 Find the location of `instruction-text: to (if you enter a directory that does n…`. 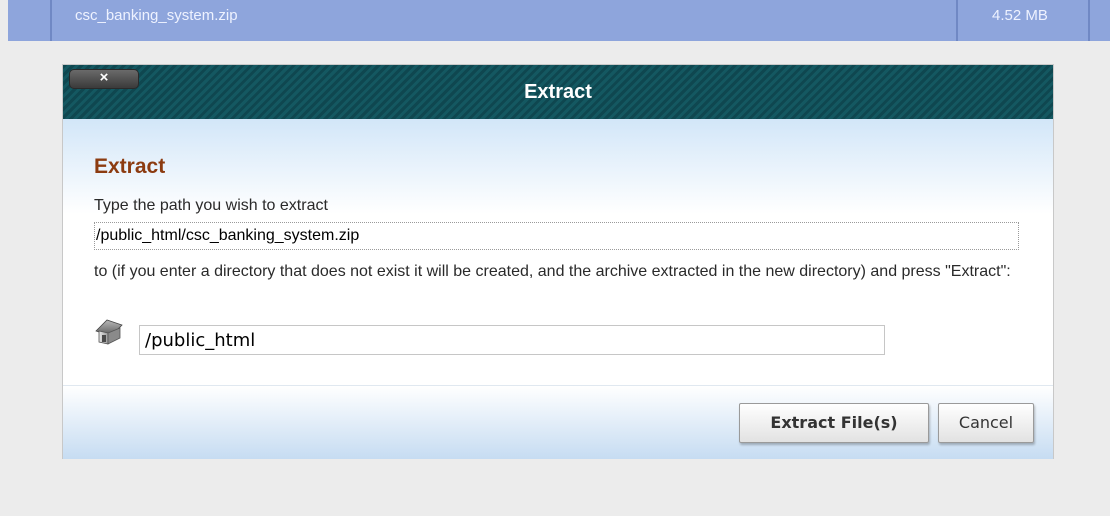

instruction-text: to (if you enter a directory that does n… is located at coordinates (552, 271).